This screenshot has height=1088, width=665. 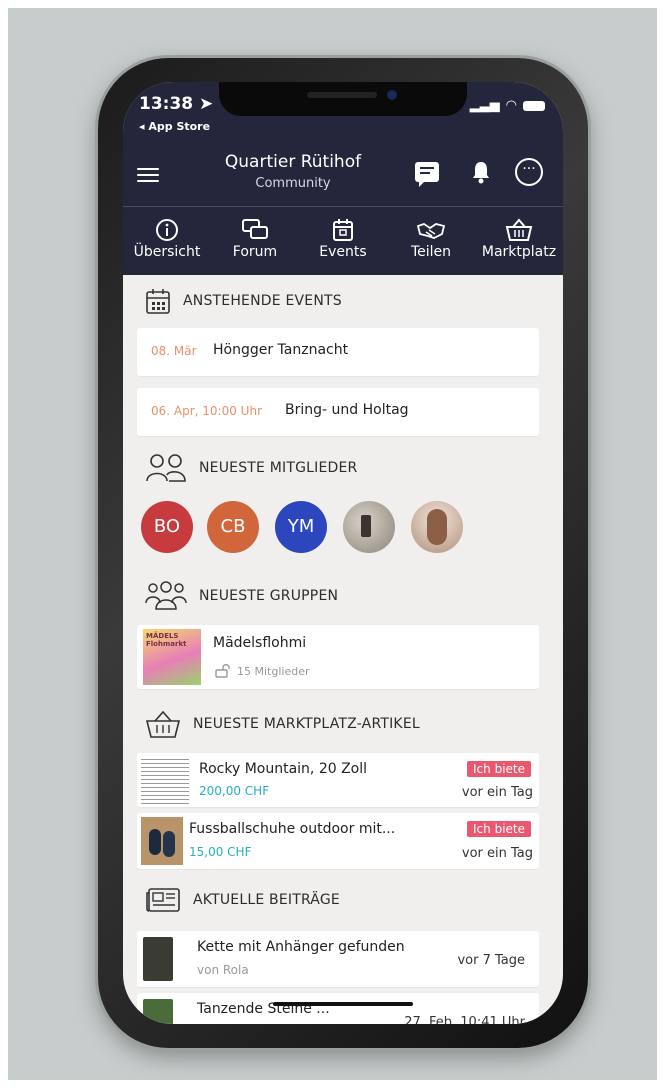 I want to click on post-author: von Rola, so click(x=223, y=970).